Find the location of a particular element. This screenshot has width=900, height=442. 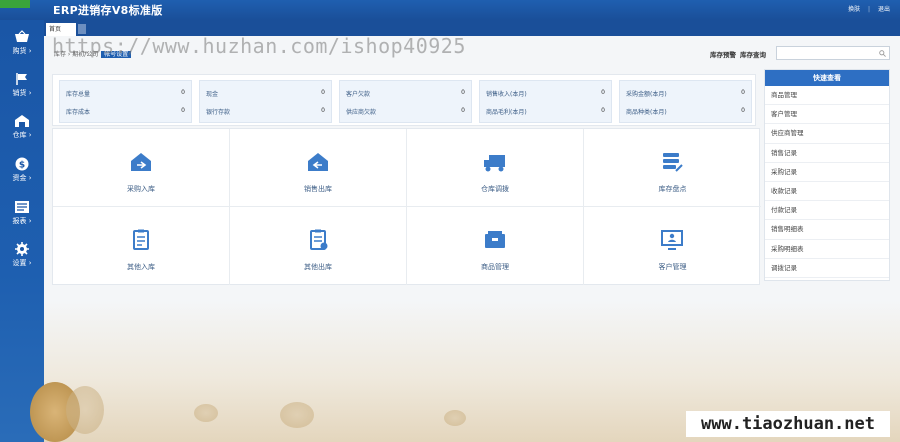

shortcut-purchase-in: 采购入库 is located at coordinates (141, 168).